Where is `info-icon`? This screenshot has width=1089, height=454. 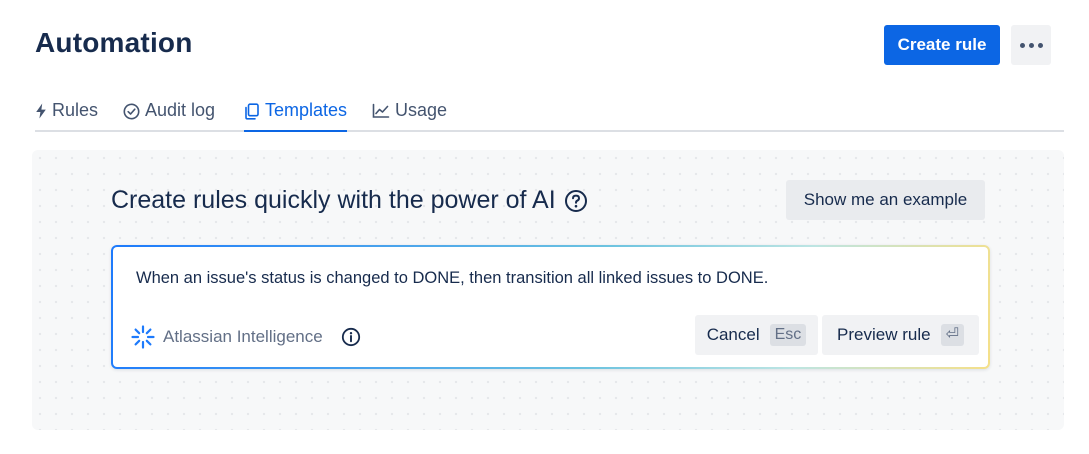
info-icon is located at coordinates (351, 337).